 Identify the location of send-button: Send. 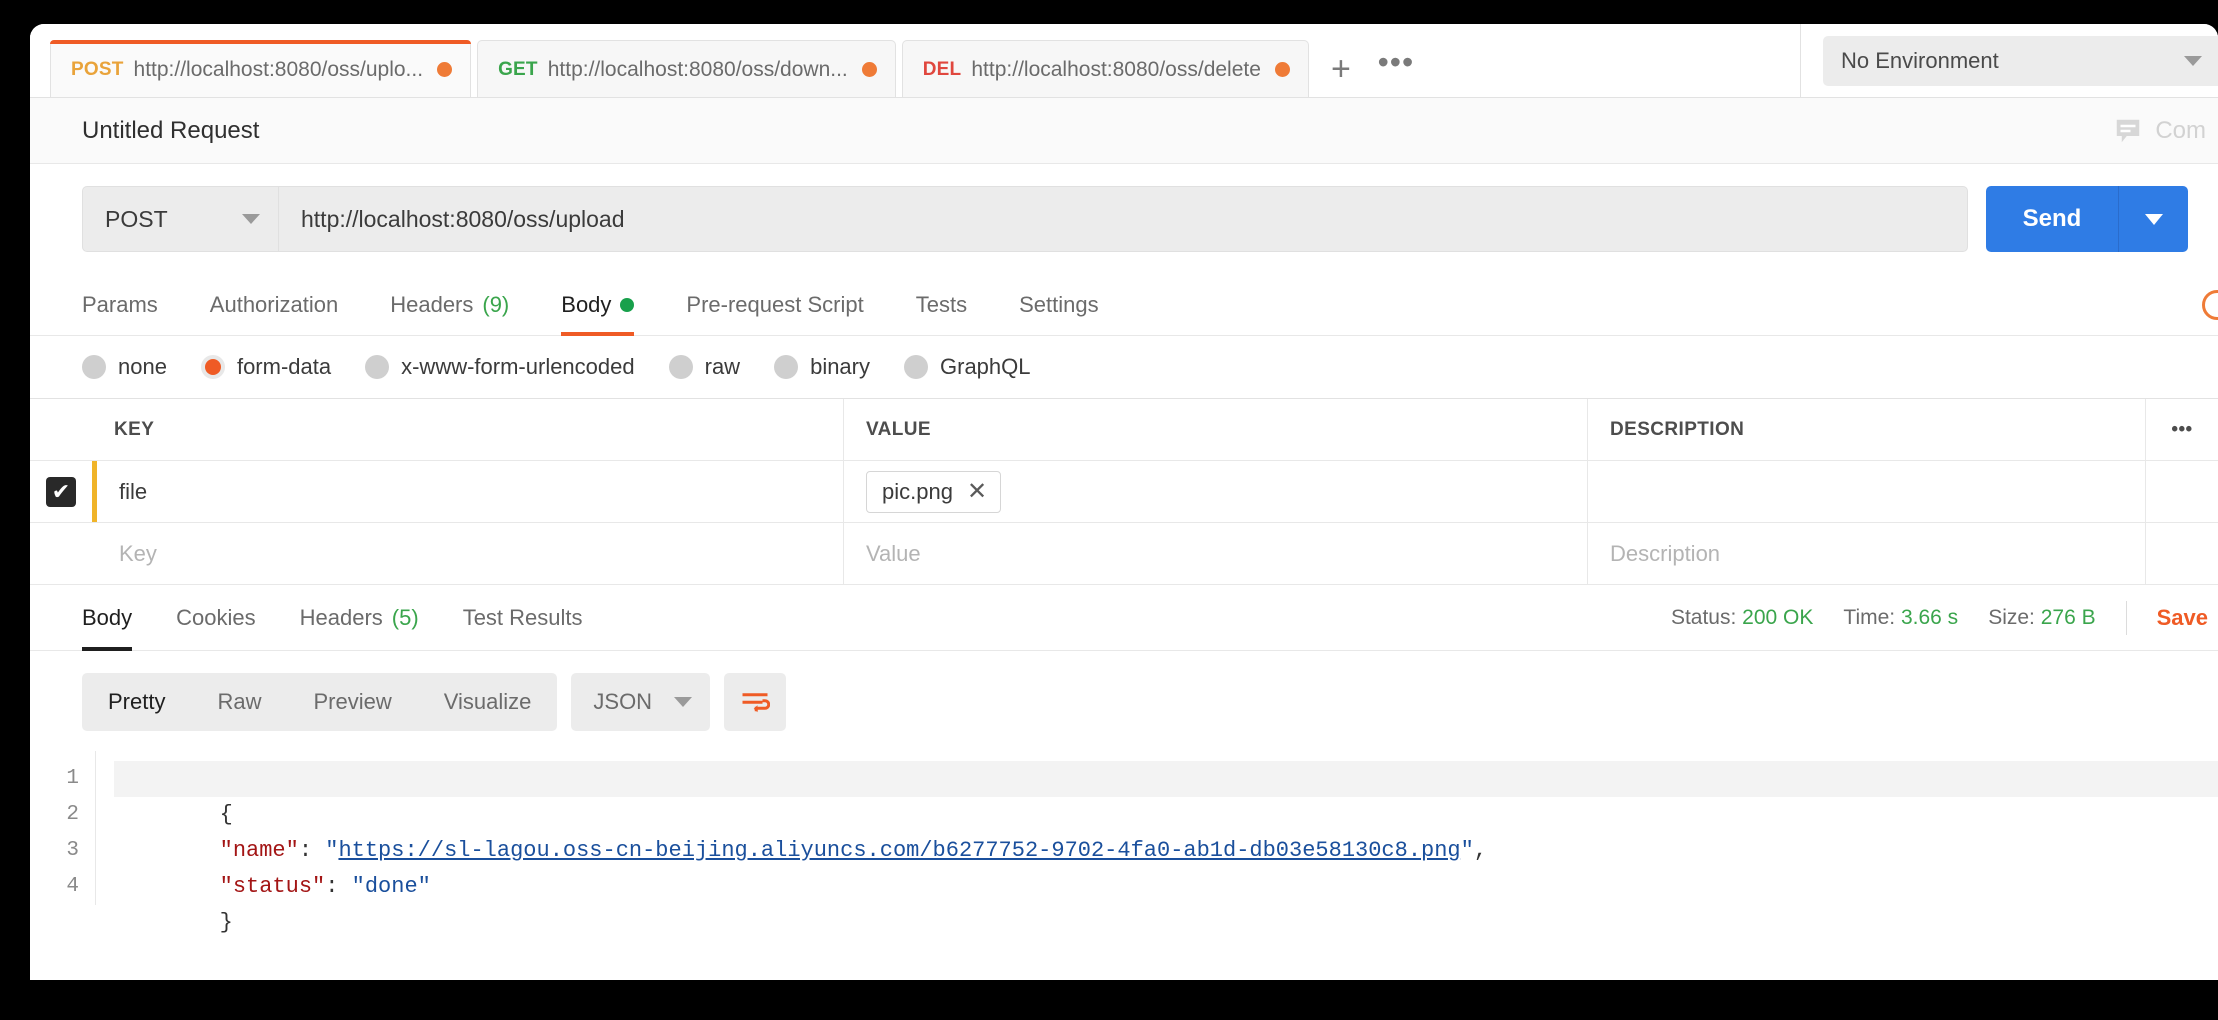
(2052, 219).